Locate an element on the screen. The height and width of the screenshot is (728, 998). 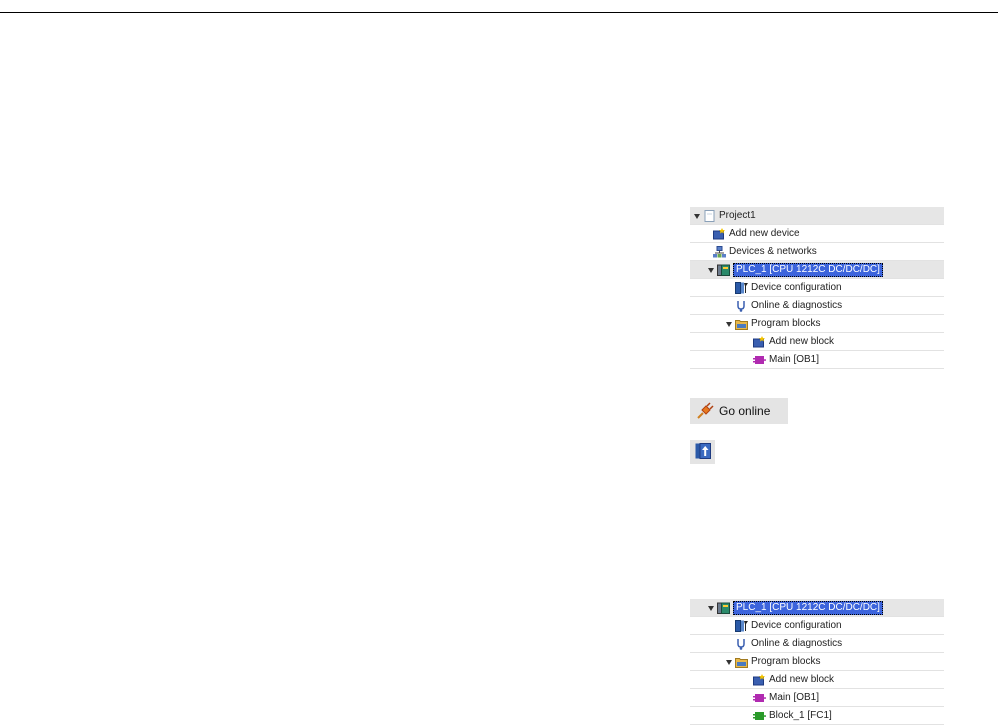
go-online-label: Go online is located at coordinates (745, 411).